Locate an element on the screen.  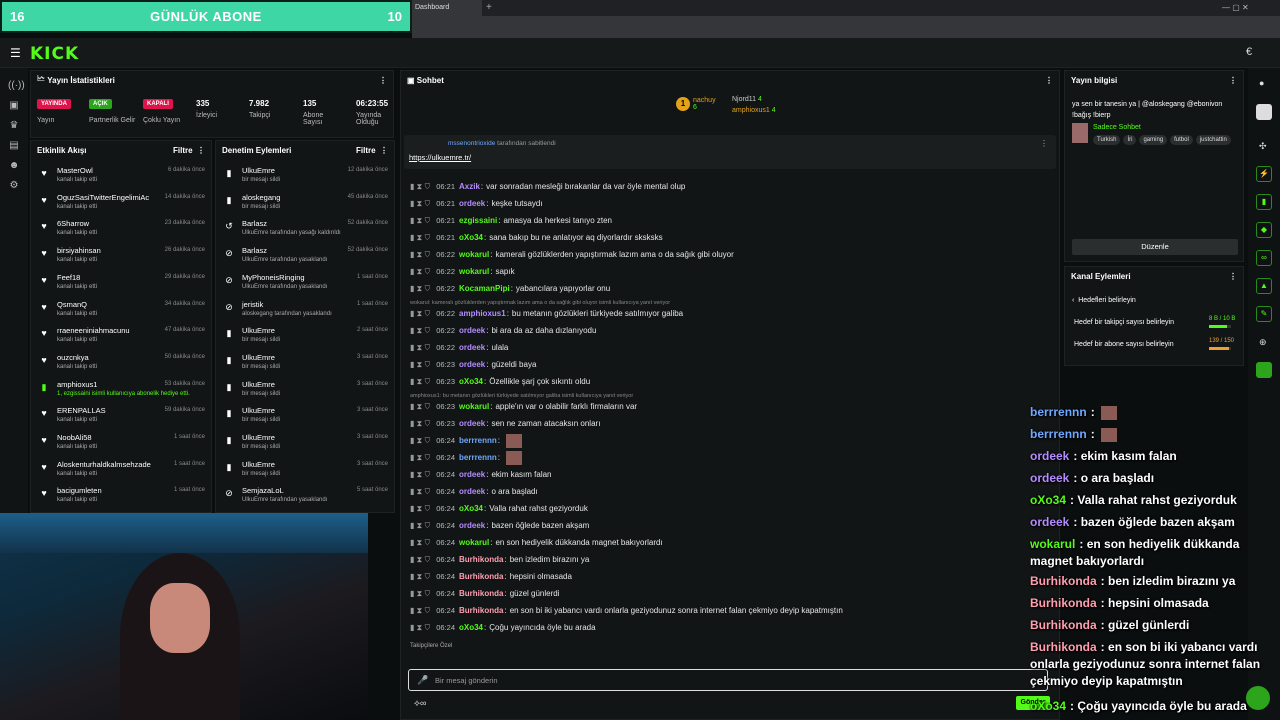
edit-icon is located at coordinates (1264, 112).